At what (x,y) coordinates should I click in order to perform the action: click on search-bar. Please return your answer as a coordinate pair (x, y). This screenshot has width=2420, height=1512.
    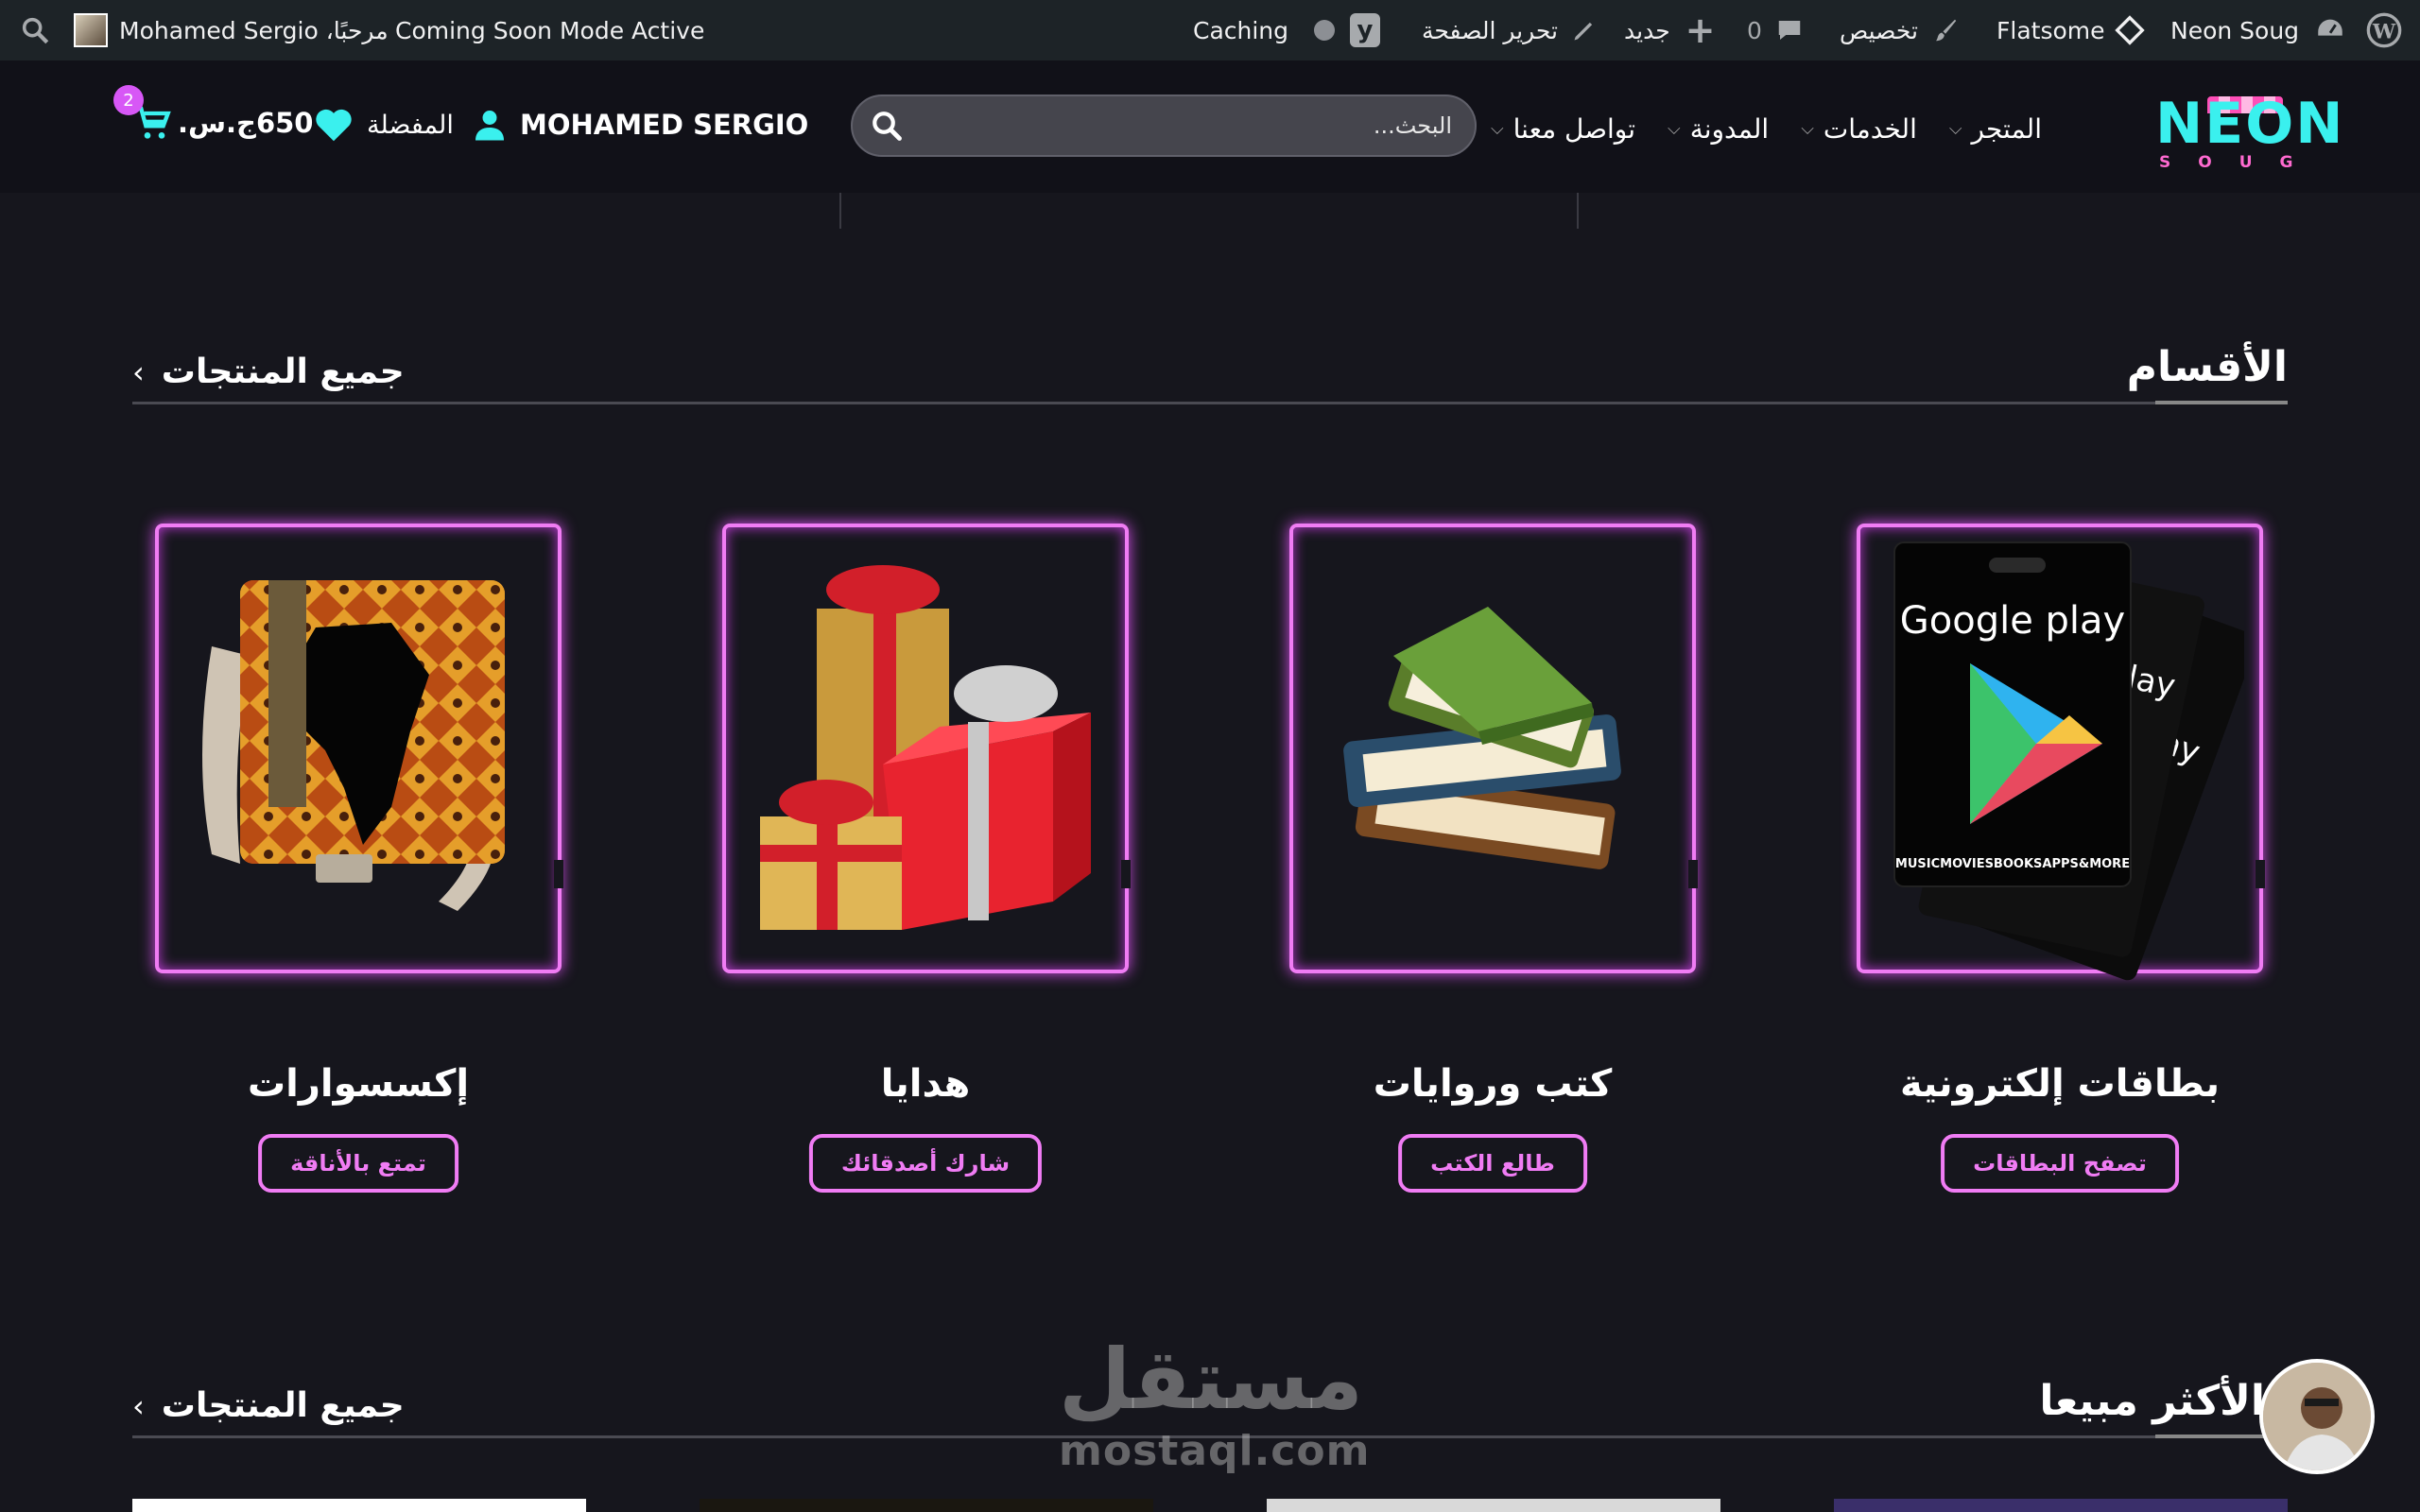
    Looking at the image, I should click on (1164, 125).